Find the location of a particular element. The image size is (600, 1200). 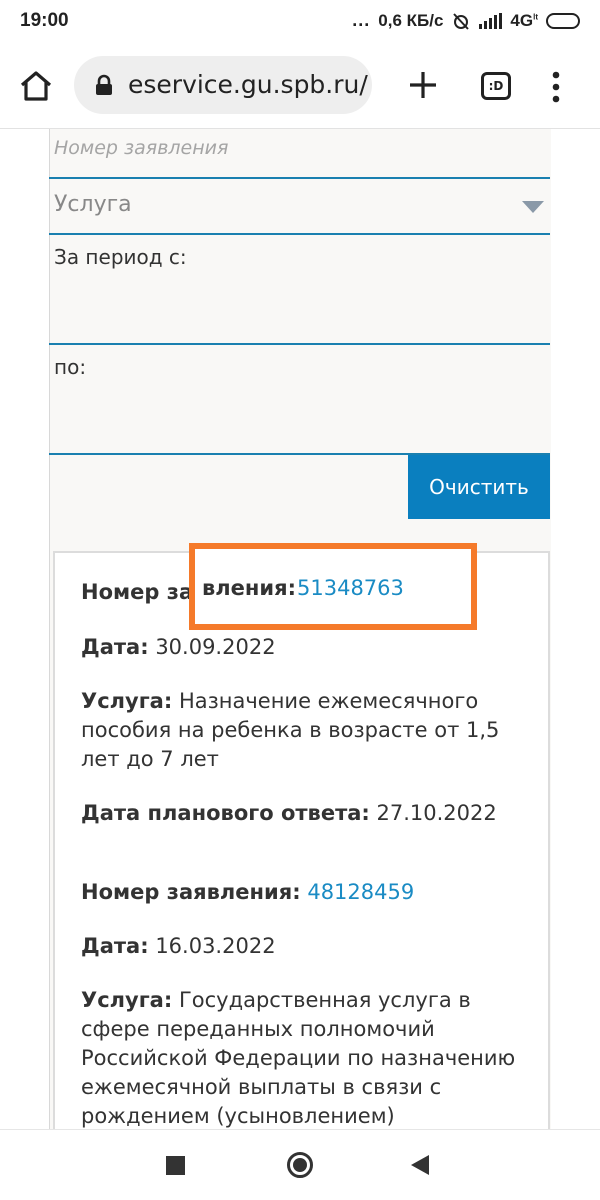

signal-icon is located at coordinates (491, 20).